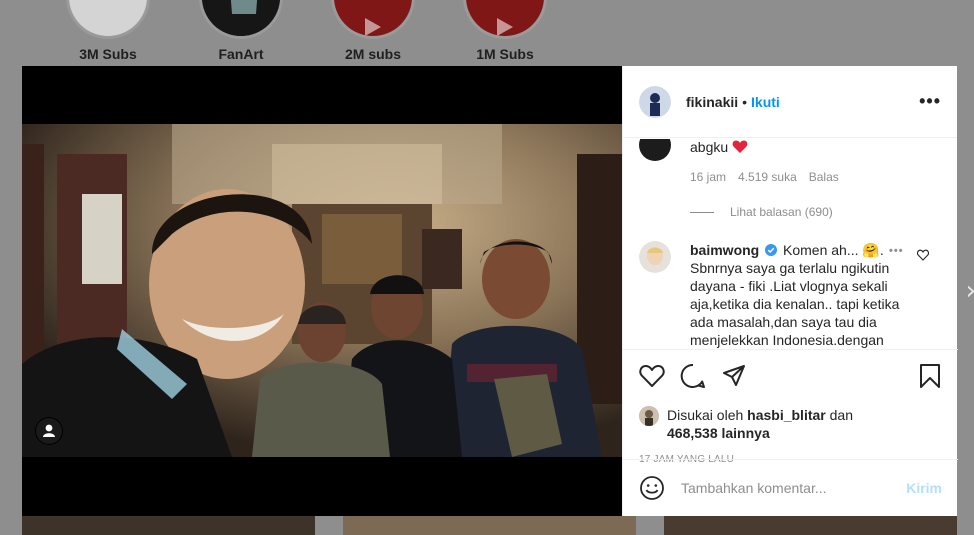 The image size is (974, 535). What do you see at coordinates (705, 415) in the screenshot?
I see `likes-prefix: Disukai oleh` at bounding box center [705, 415].